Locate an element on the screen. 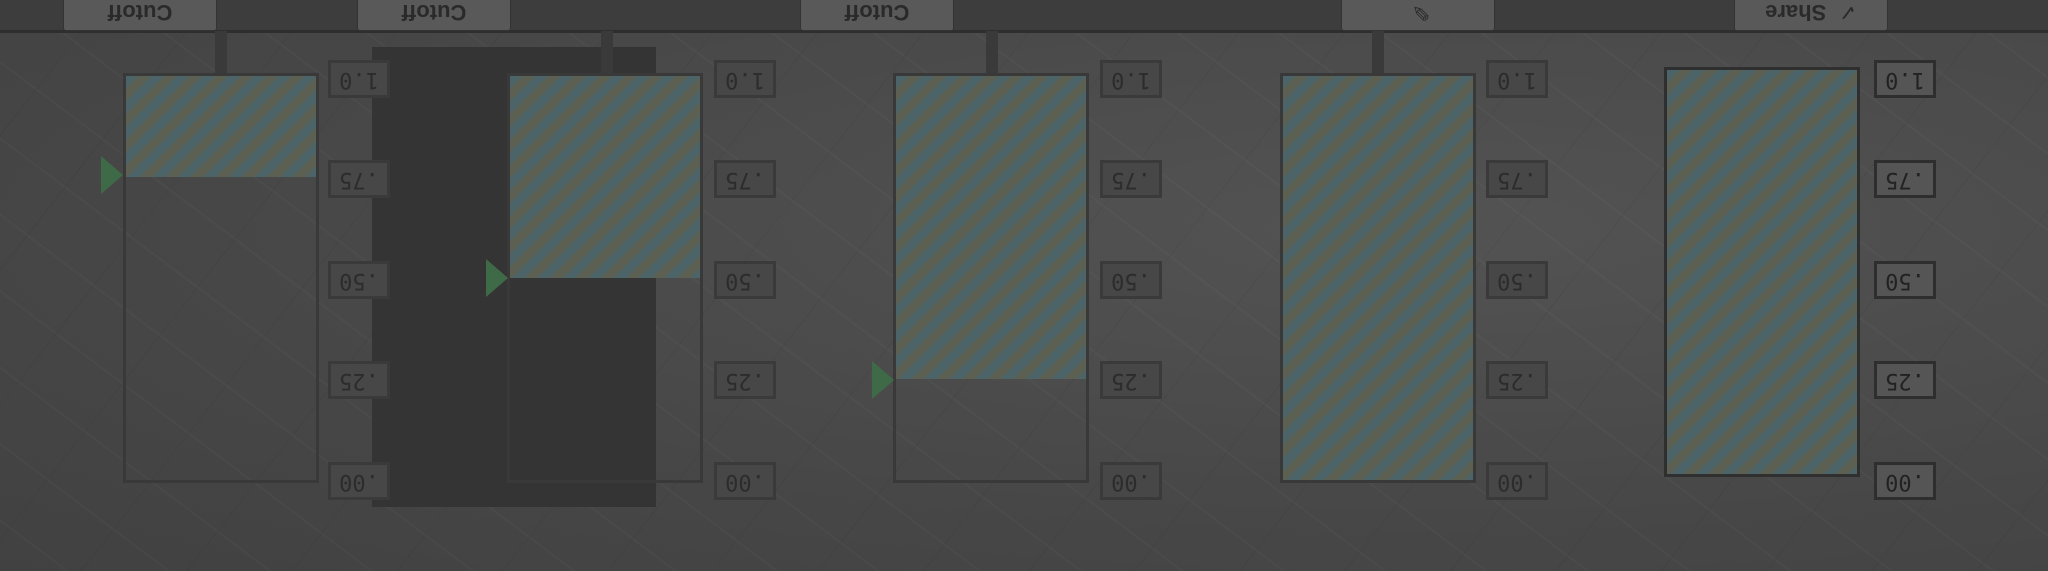  share-button: ✓ Share is located at coordinates (1811, 15).